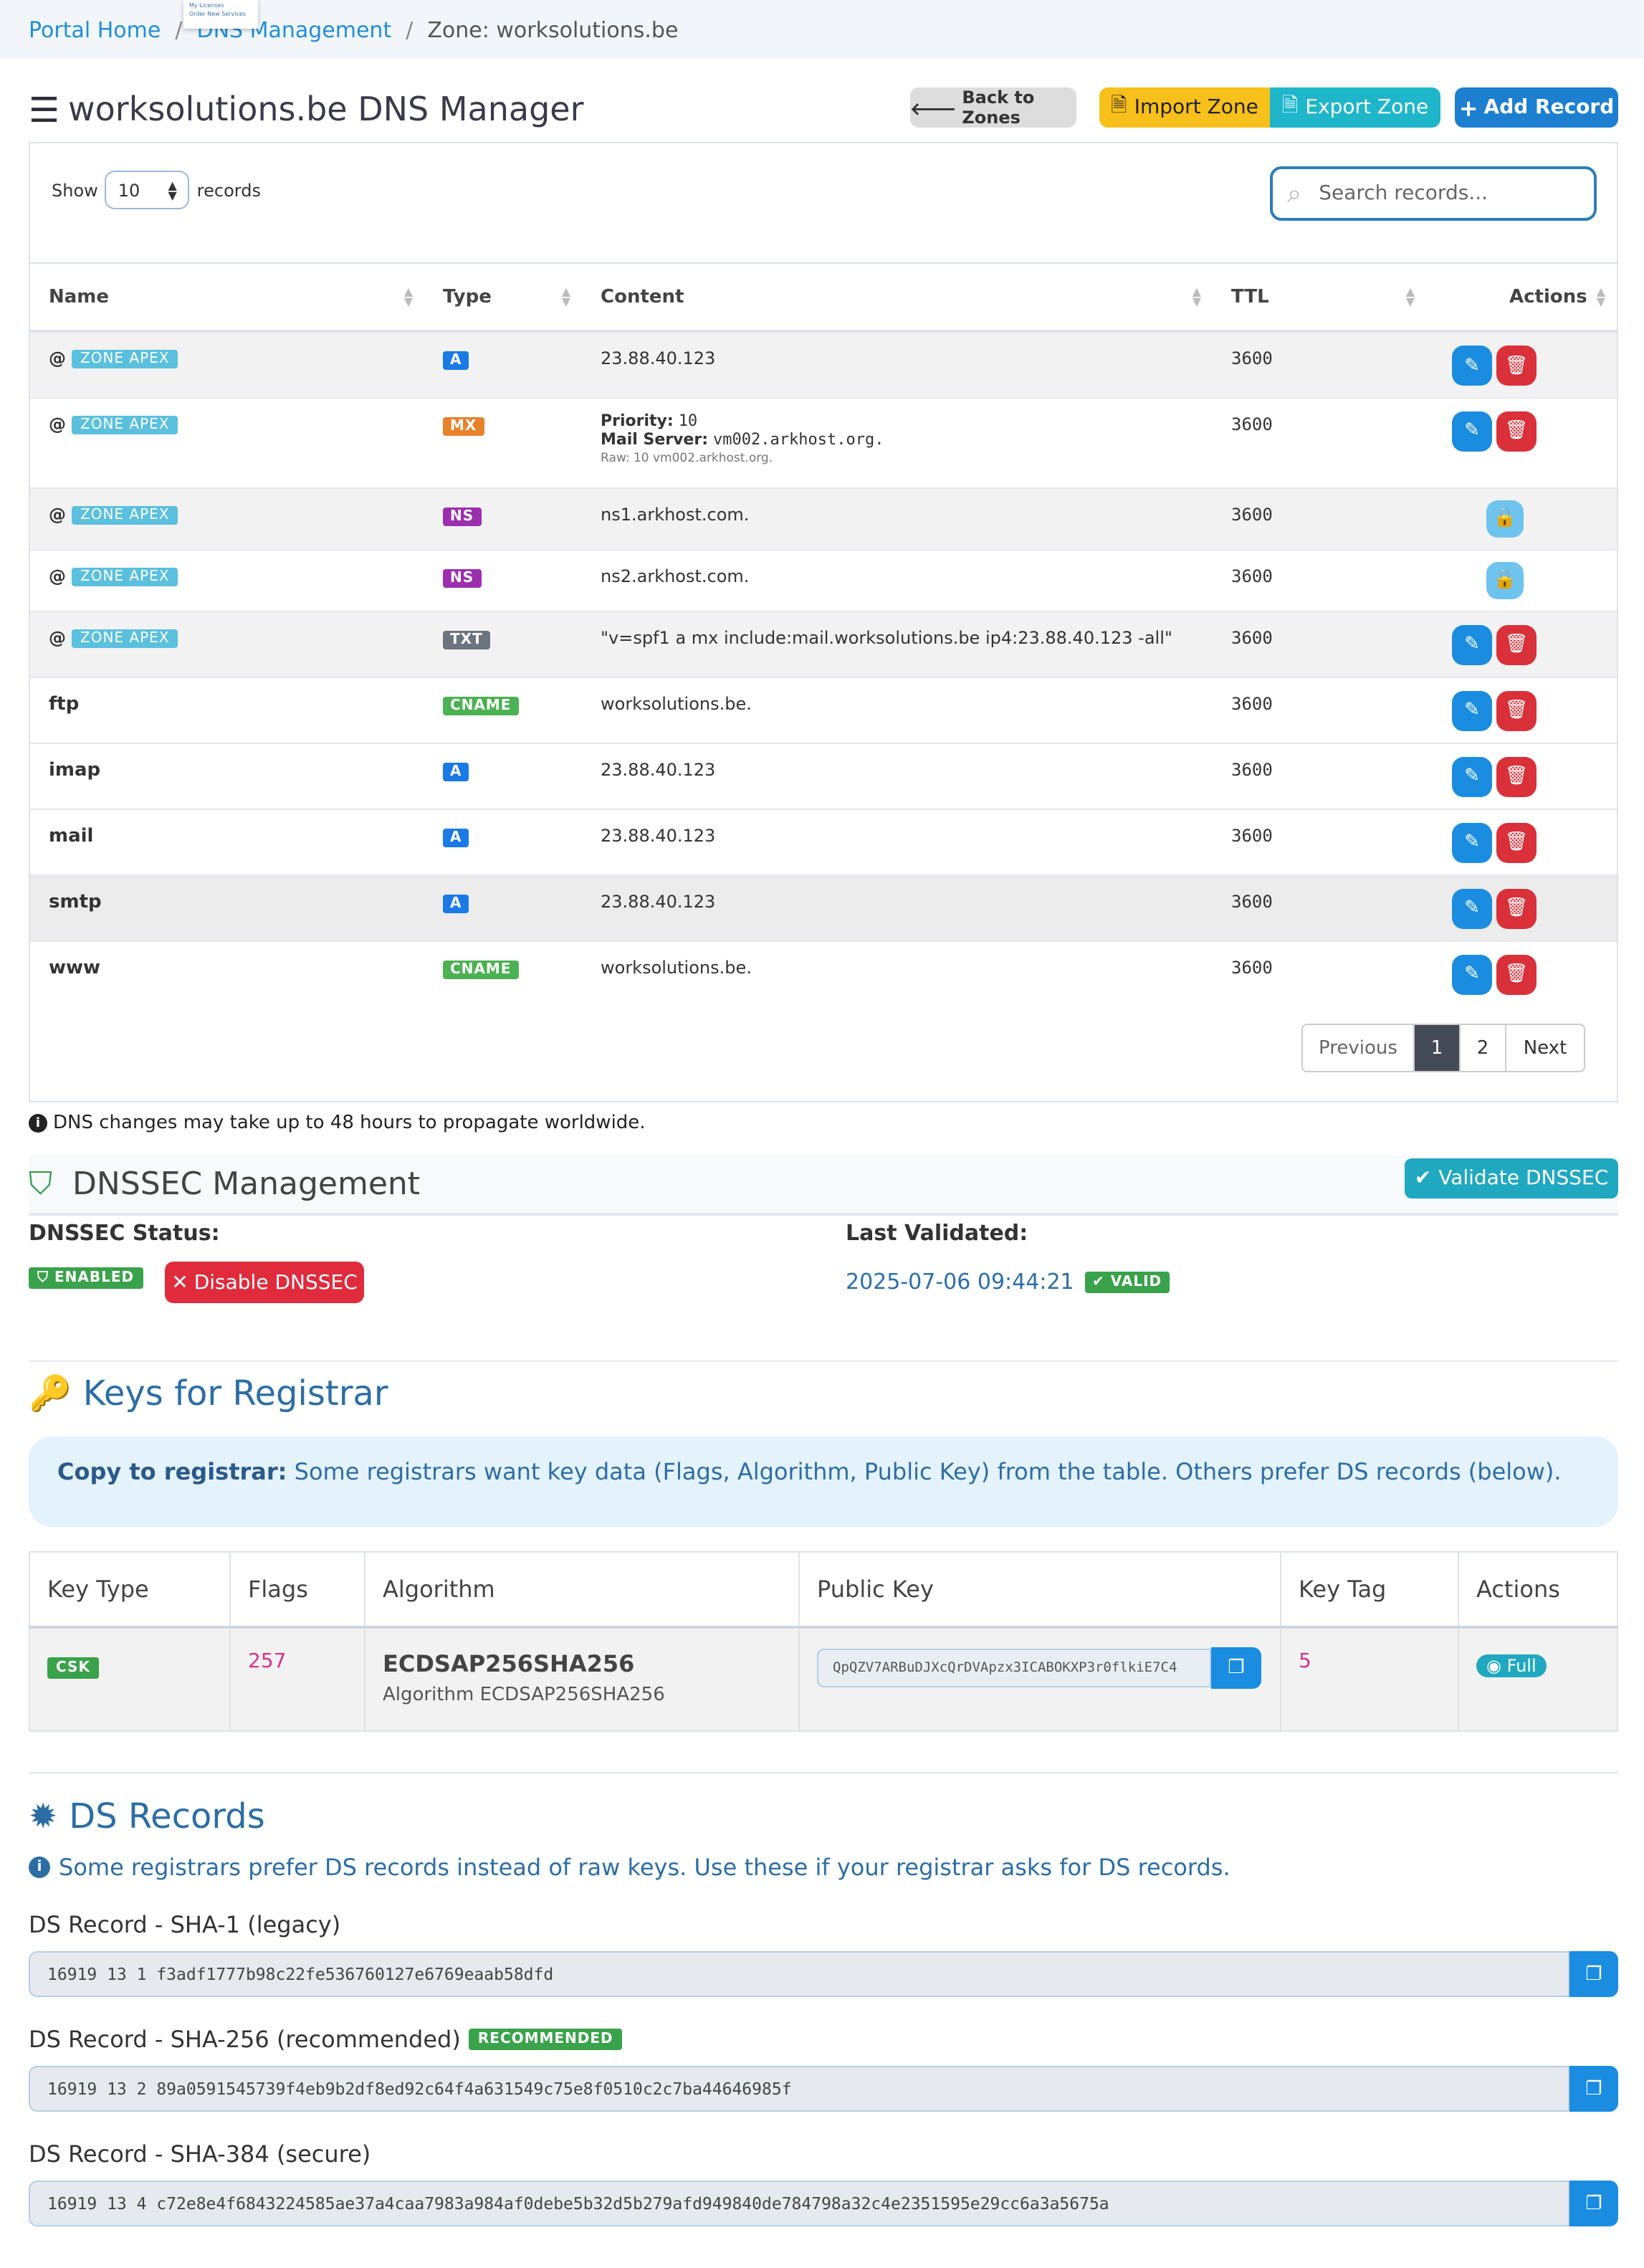 The image size is (1644, 2268). What do you see at coordinates (73, 1668) in the screenshot?
I see `key-type-badge: CSK` at bounding box center [73, 1668].